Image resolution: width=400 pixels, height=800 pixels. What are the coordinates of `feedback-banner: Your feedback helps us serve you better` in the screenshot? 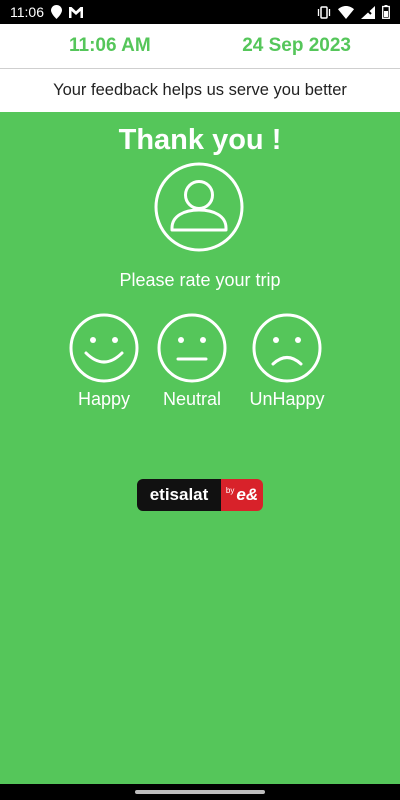 It's located at (200, 90).